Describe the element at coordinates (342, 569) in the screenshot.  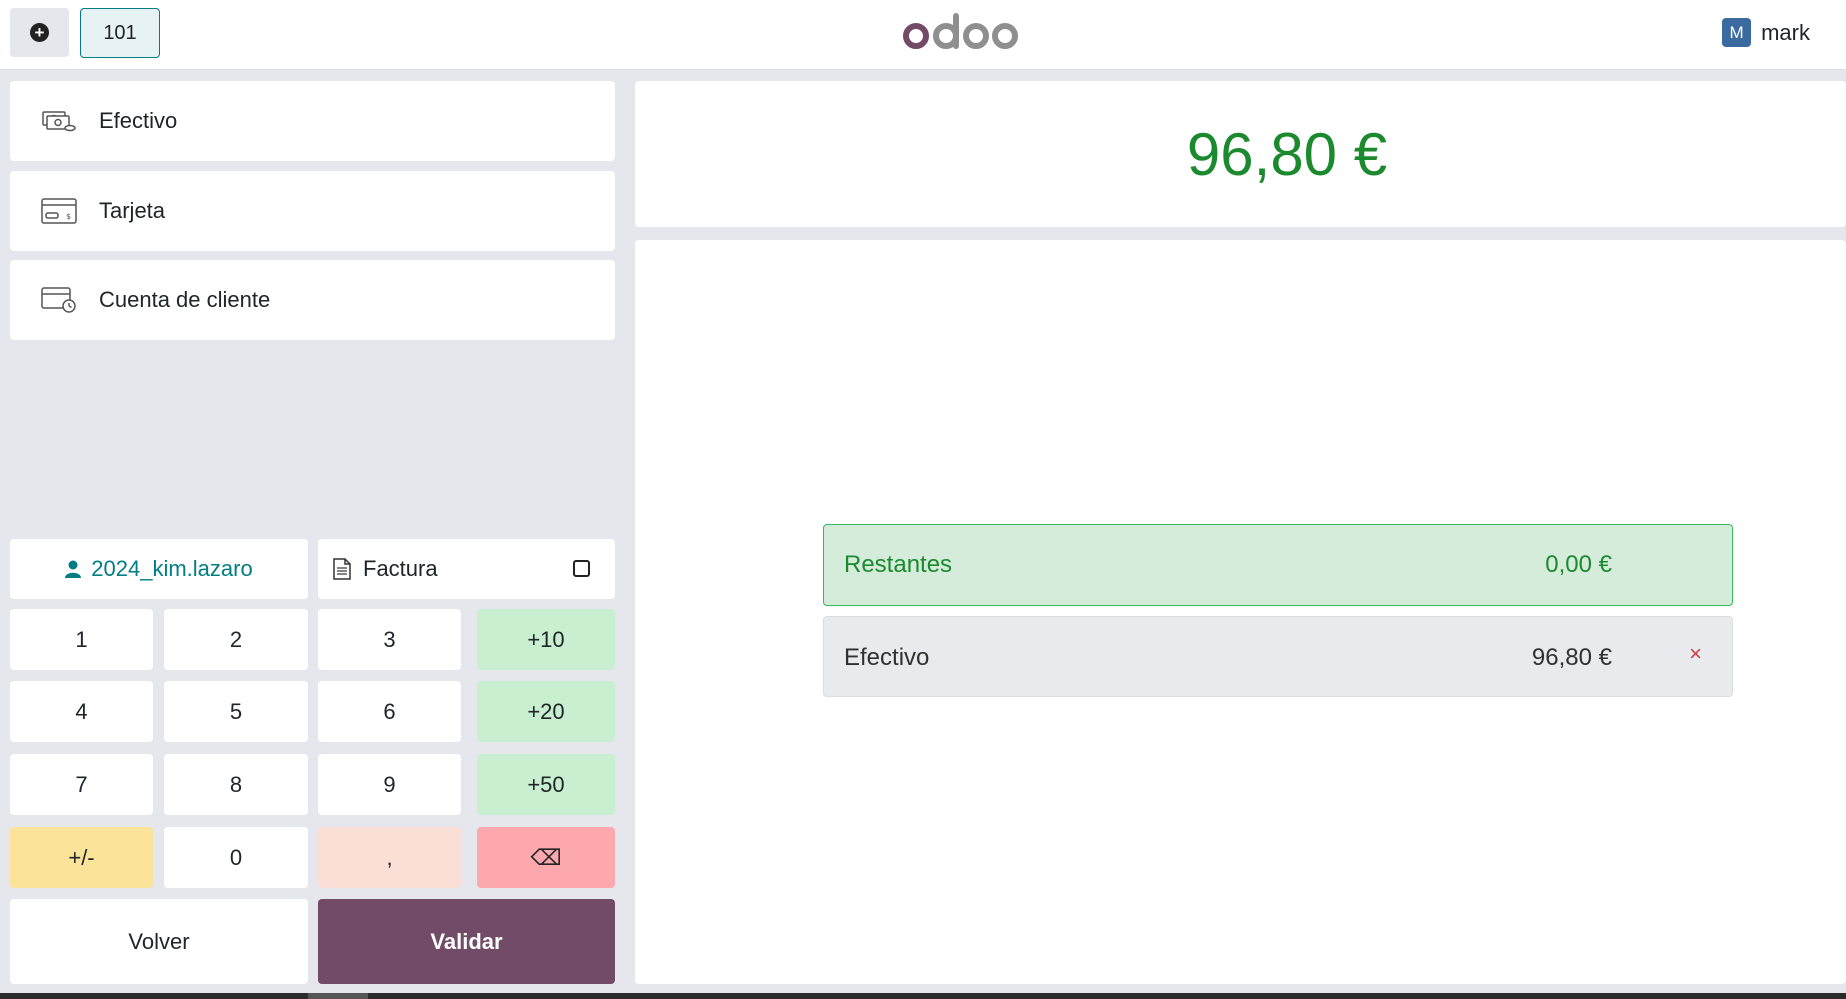
I see `document-icon` at that location.